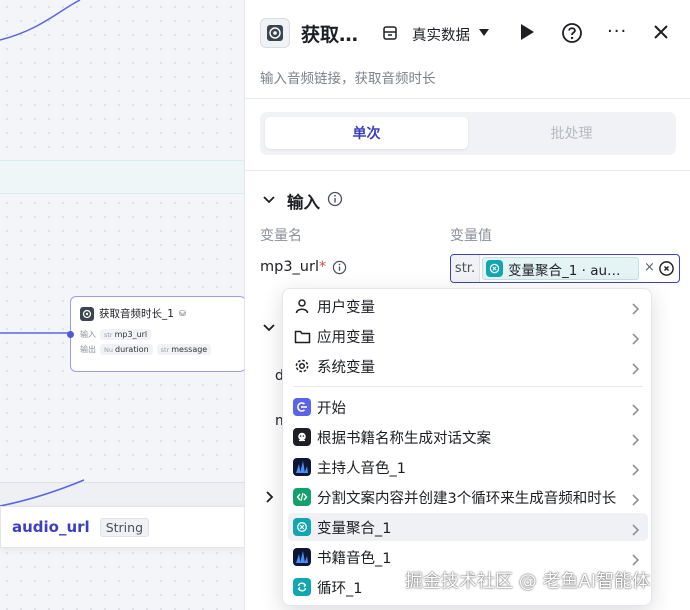 The image size is (690, 610). Describe the element at coordinates (441, 34) in the screenshot. I see `data-mode-dropdown: 真实数据` at that location.